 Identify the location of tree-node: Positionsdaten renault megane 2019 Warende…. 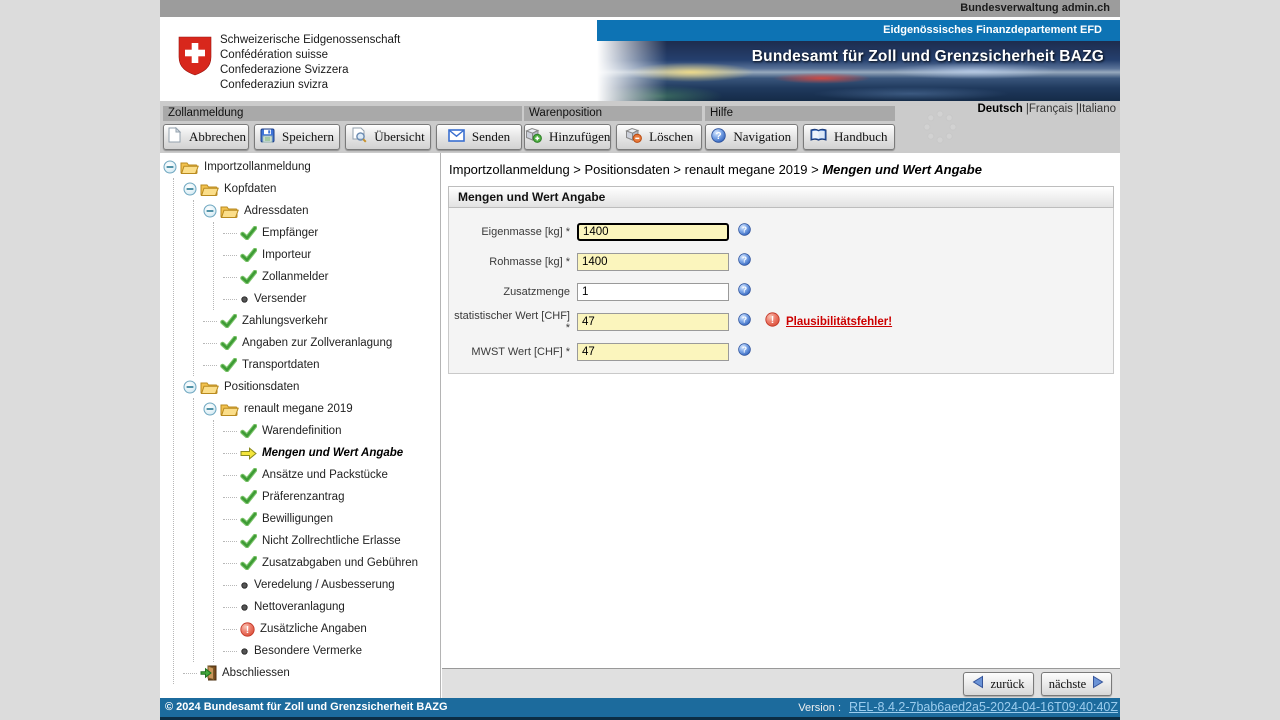
(311, 519).